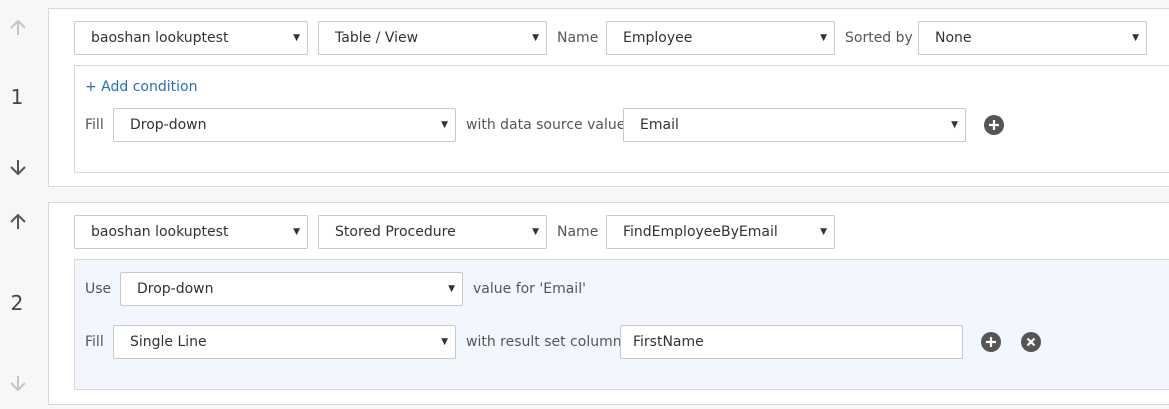 The width and height of the screenshot is (1169, 409). Describe the element at coordinates (432, 38) in the screenshot. I see `object-type-select: Table / View ▼` at that location.